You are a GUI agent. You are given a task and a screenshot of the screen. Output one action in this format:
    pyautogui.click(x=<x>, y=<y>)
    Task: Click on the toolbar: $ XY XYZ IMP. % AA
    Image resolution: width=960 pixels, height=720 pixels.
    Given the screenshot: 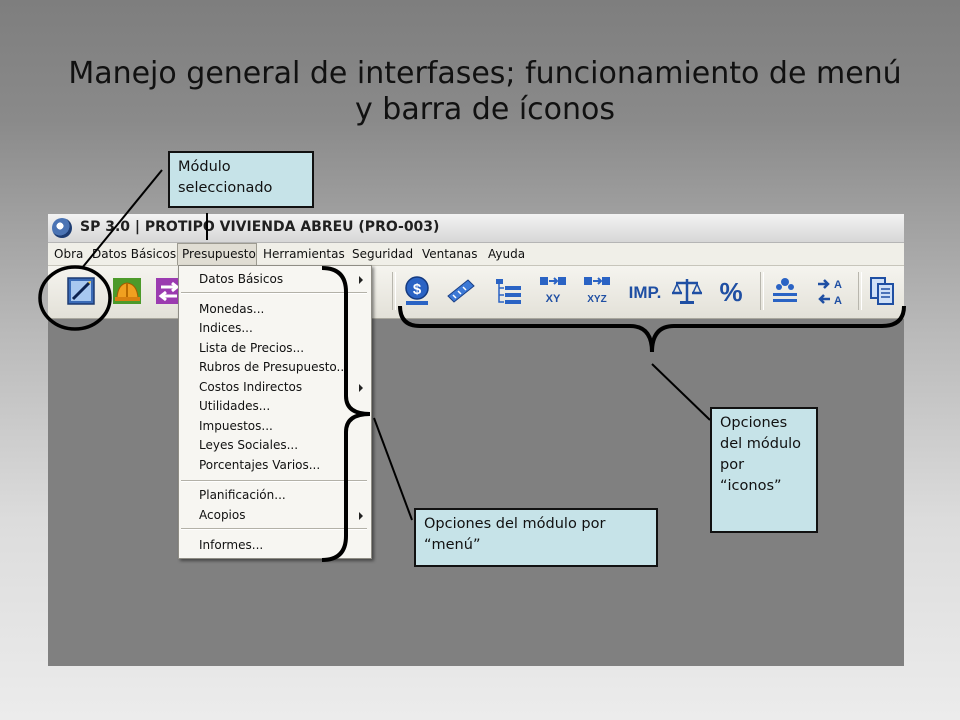 What is the action you would take?
    pyautogui.click(x=476, y=292)
    